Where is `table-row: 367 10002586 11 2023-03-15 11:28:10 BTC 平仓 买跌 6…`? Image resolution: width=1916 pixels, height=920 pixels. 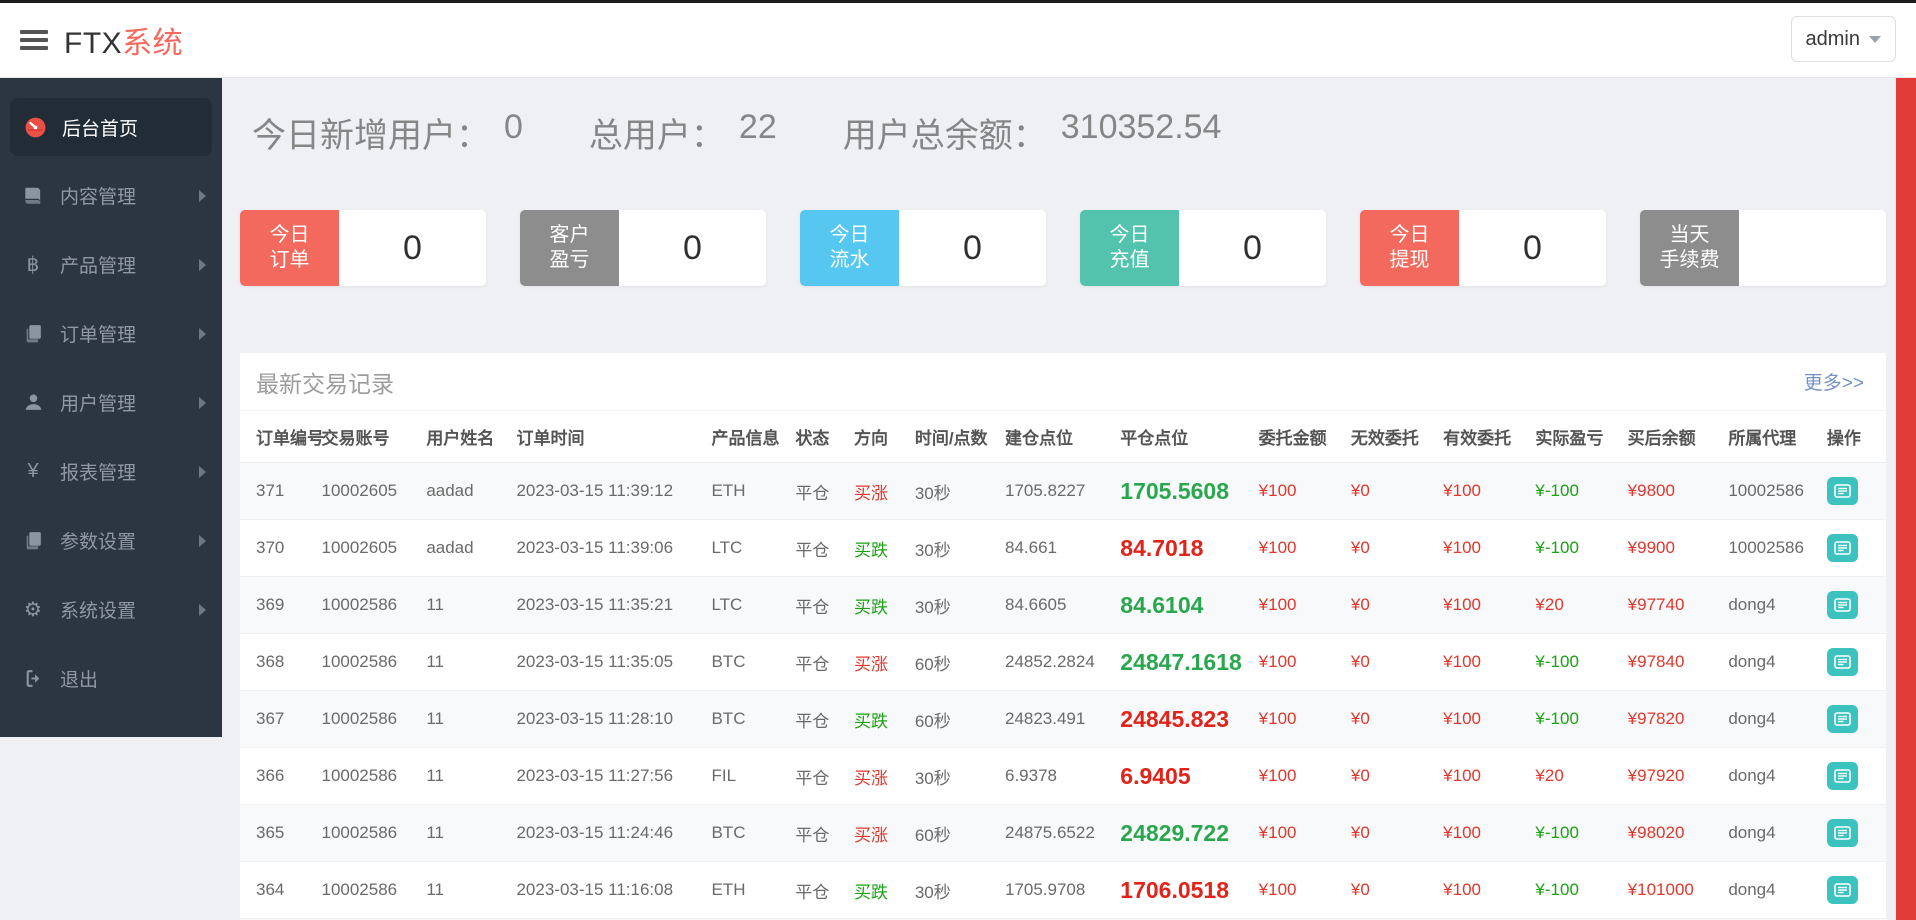 table-row: 367 10002586 11 2023-03-15 11:28:10 BTC 平仓 买跌 6… is located at coordinates (1063, 719).